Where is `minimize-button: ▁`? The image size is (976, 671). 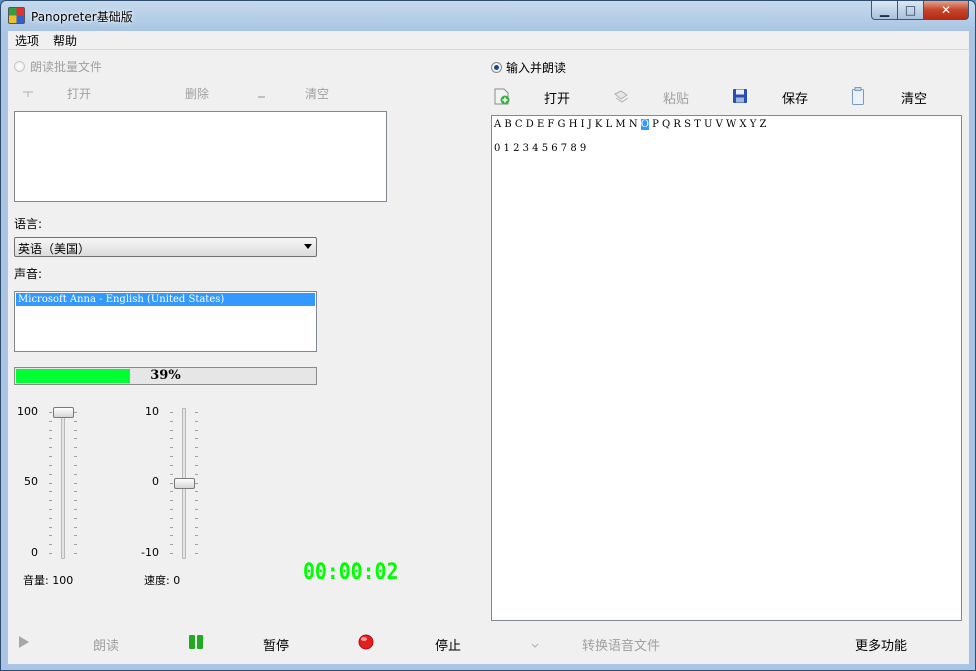 minimize-button: ▁ is located at coordinates (884, 10).